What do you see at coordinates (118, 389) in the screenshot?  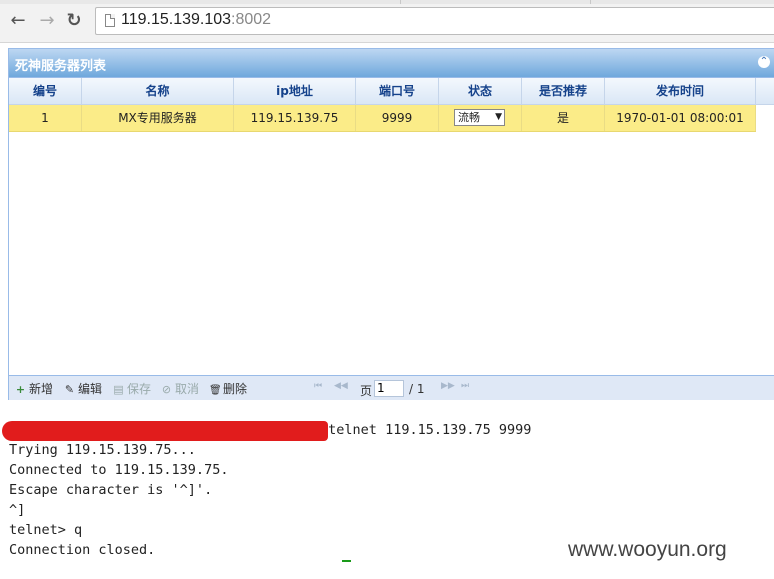 I see `save-icon: ▤` at bounding box center [118, 389].